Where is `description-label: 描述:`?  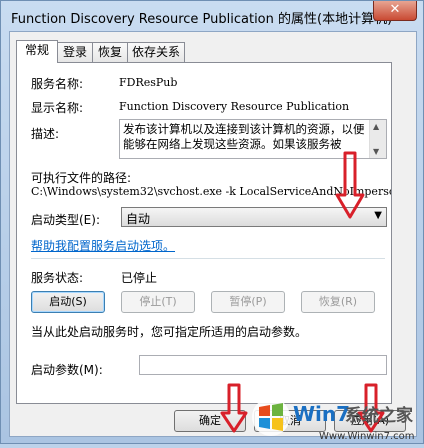 description-label: 描述: is located at coordinates (45, 134).